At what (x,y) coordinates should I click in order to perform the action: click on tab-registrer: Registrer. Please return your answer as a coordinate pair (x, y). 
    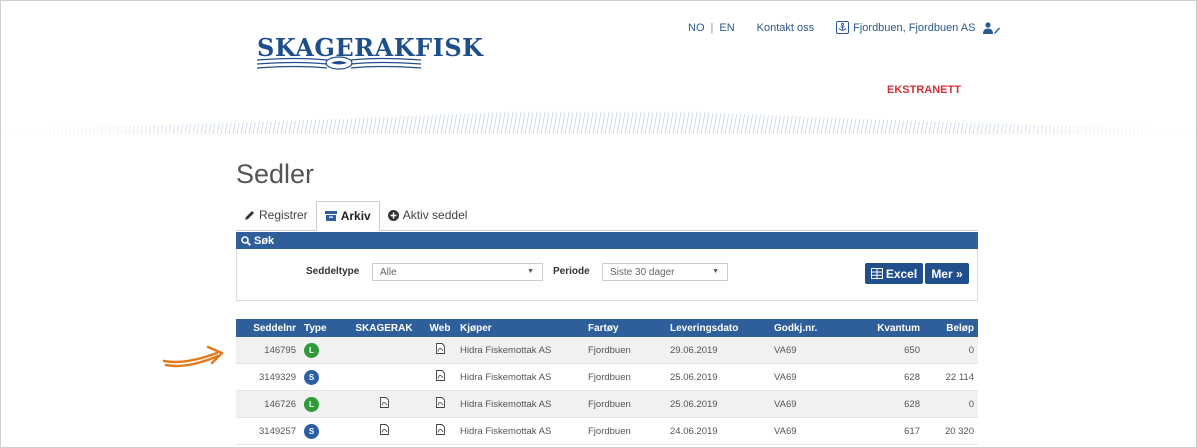
    Looking at the image, I should click on (276, 215).